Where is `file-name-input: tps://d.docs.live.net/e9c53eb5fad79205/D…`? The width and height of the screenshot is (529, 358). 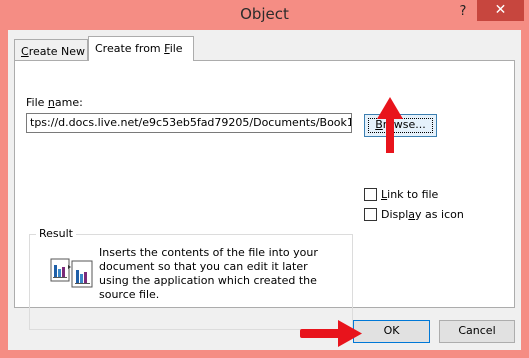 file-name-input: tps://d.docs.live.net/e9c53eb5fad79205/D… is located at coordinates (189, 123).